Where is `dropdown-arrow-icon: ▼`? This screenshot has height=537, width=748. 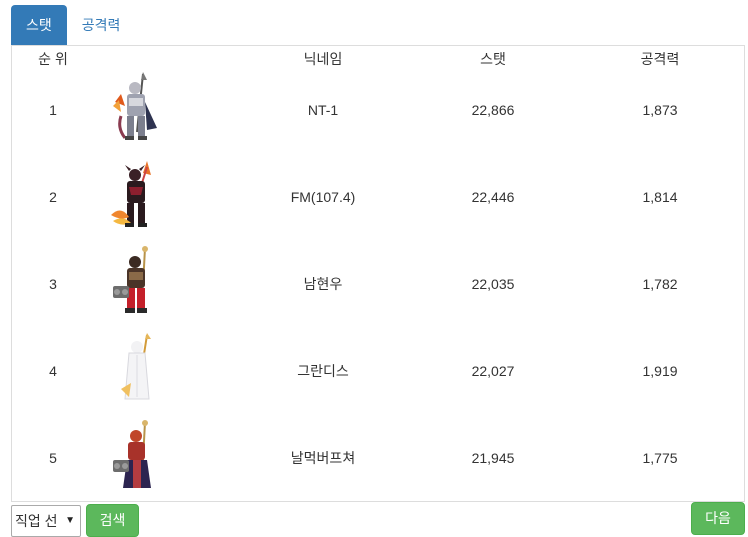 dropdown-arrow-icon: ▼ is located at coordinates (70, 520).